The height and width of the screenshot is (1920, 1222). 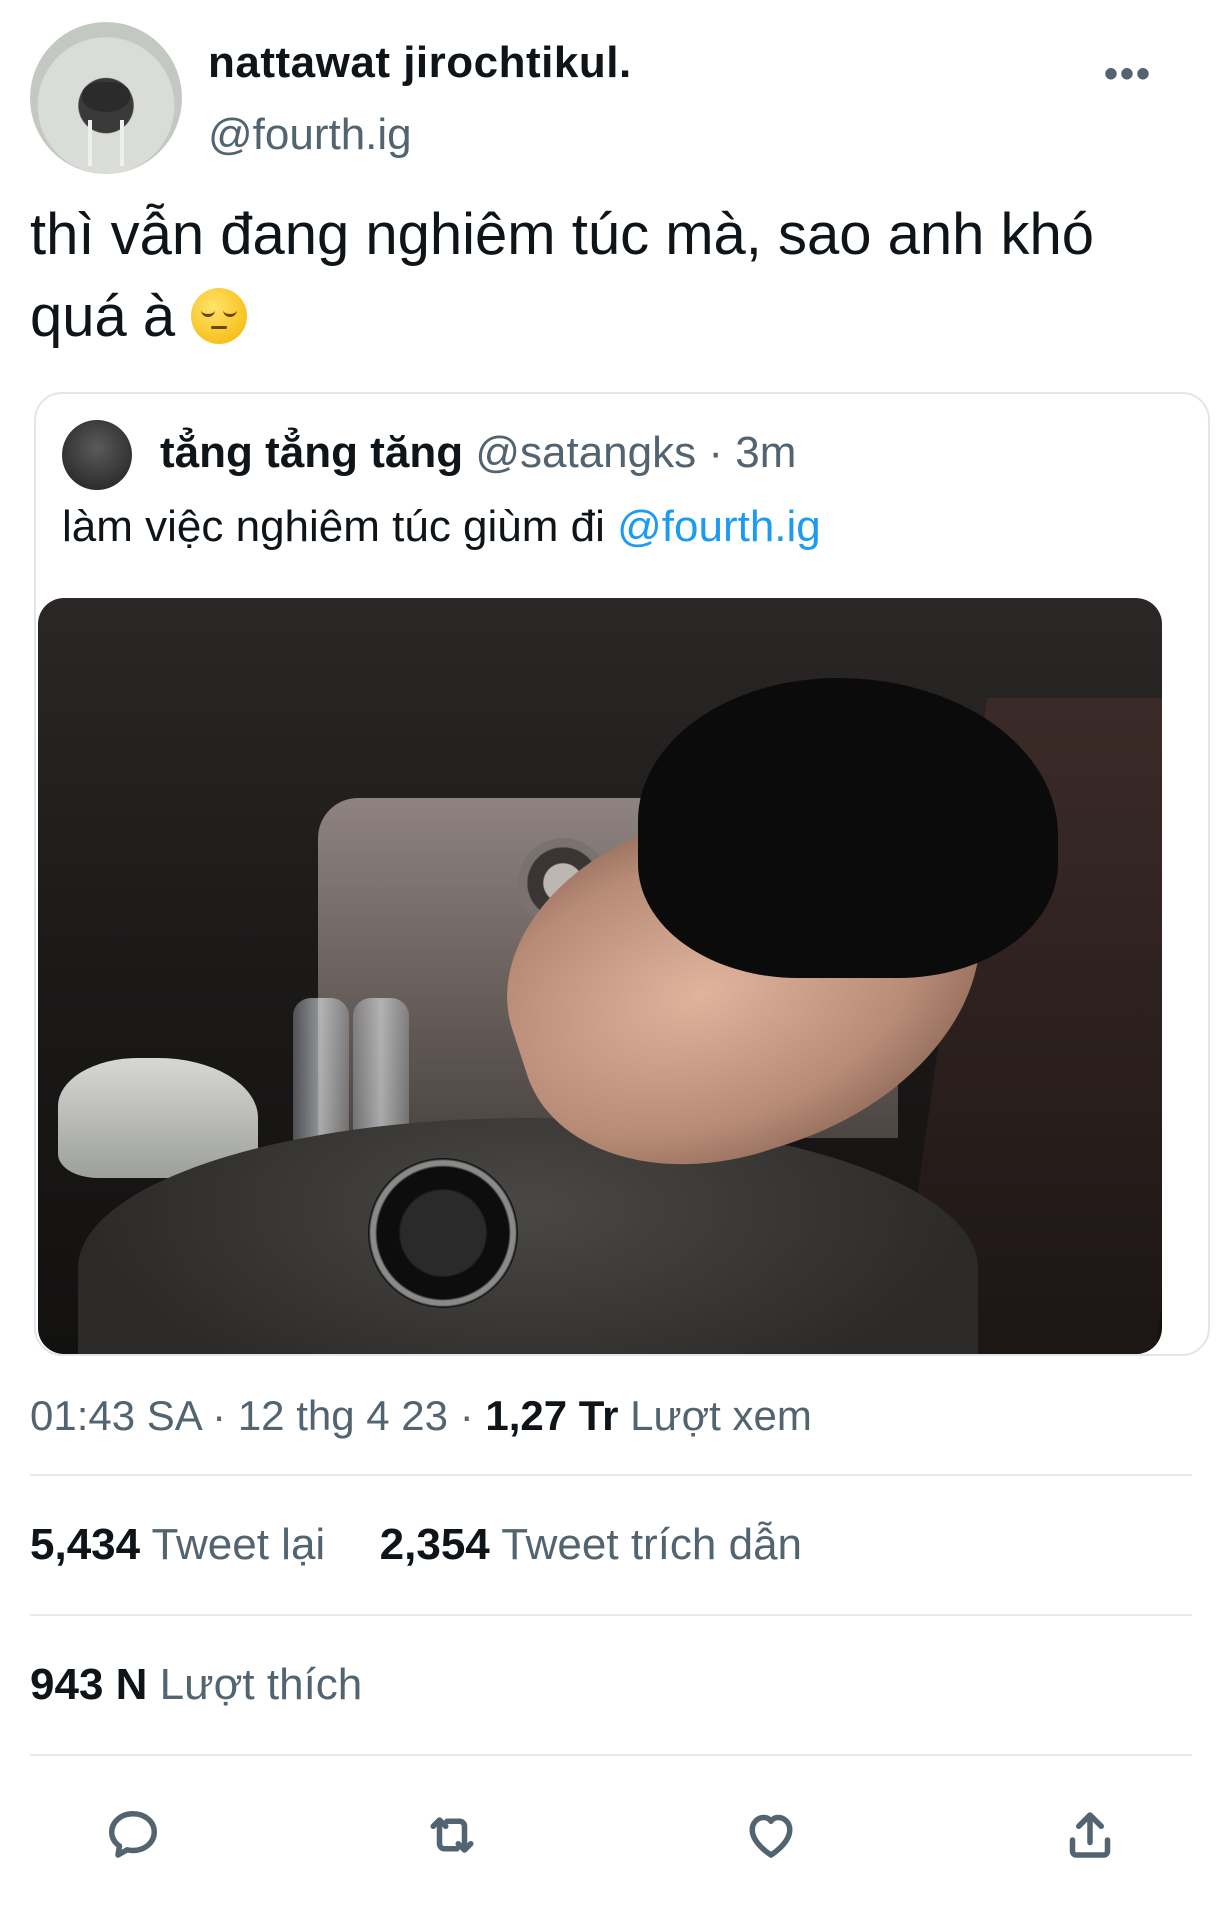 What do you see at coordinates (420, 63) in the screenshot?
I see `author-display-name: nattawat jirochtikul.` at bounding box center [420, 63].